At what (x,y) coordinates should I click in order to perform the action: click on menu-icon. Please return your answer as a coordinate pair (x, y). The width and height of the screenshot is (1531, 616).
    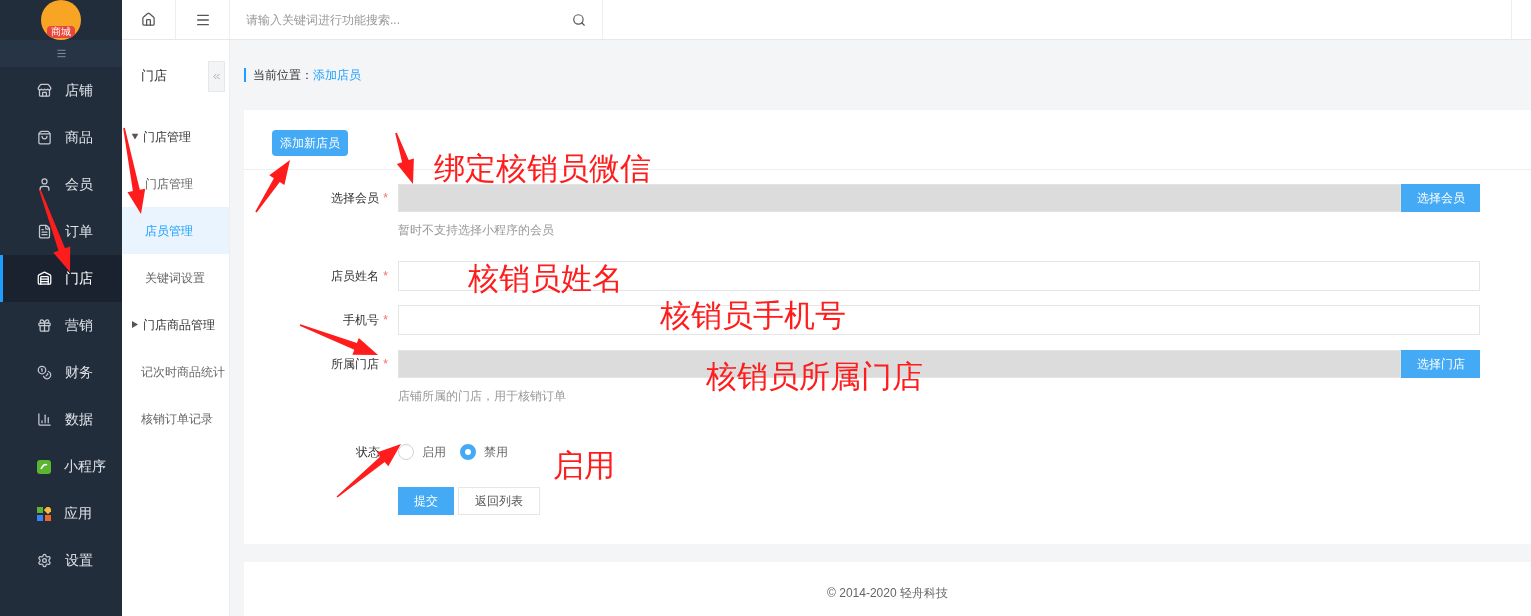
    Looking at the image, I should click on (61, 53).